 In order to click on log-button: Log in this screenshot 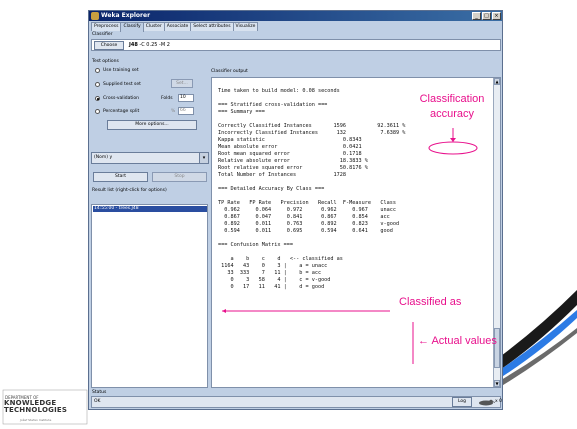, I will do `click(462, 402)`.